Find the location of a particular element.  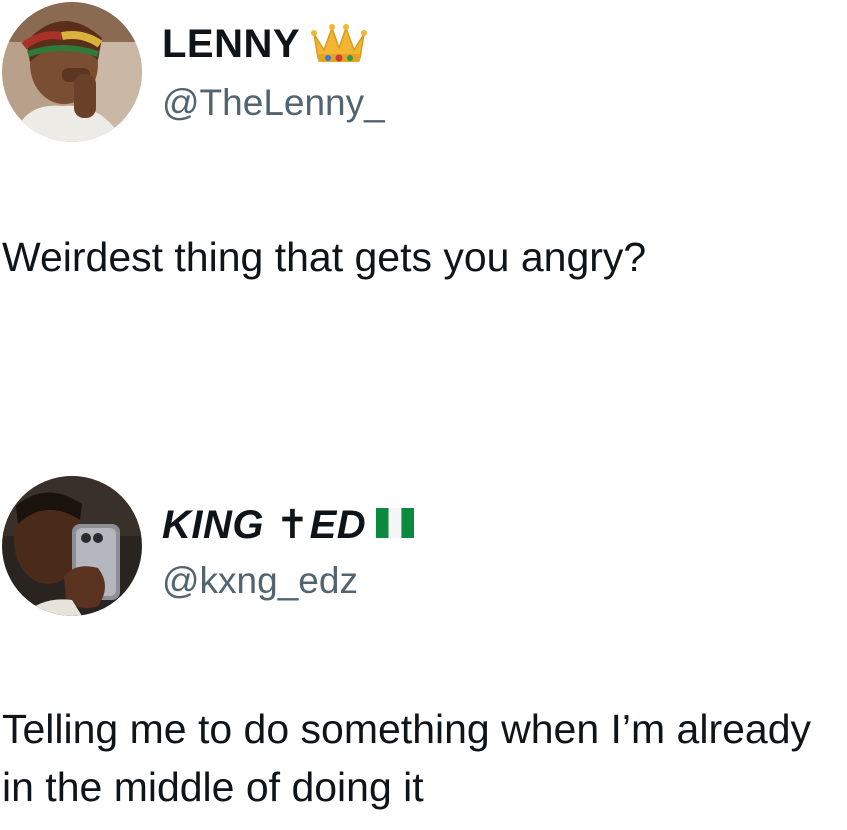

nigeria-flag-icon is located at coordinates (395, 525).